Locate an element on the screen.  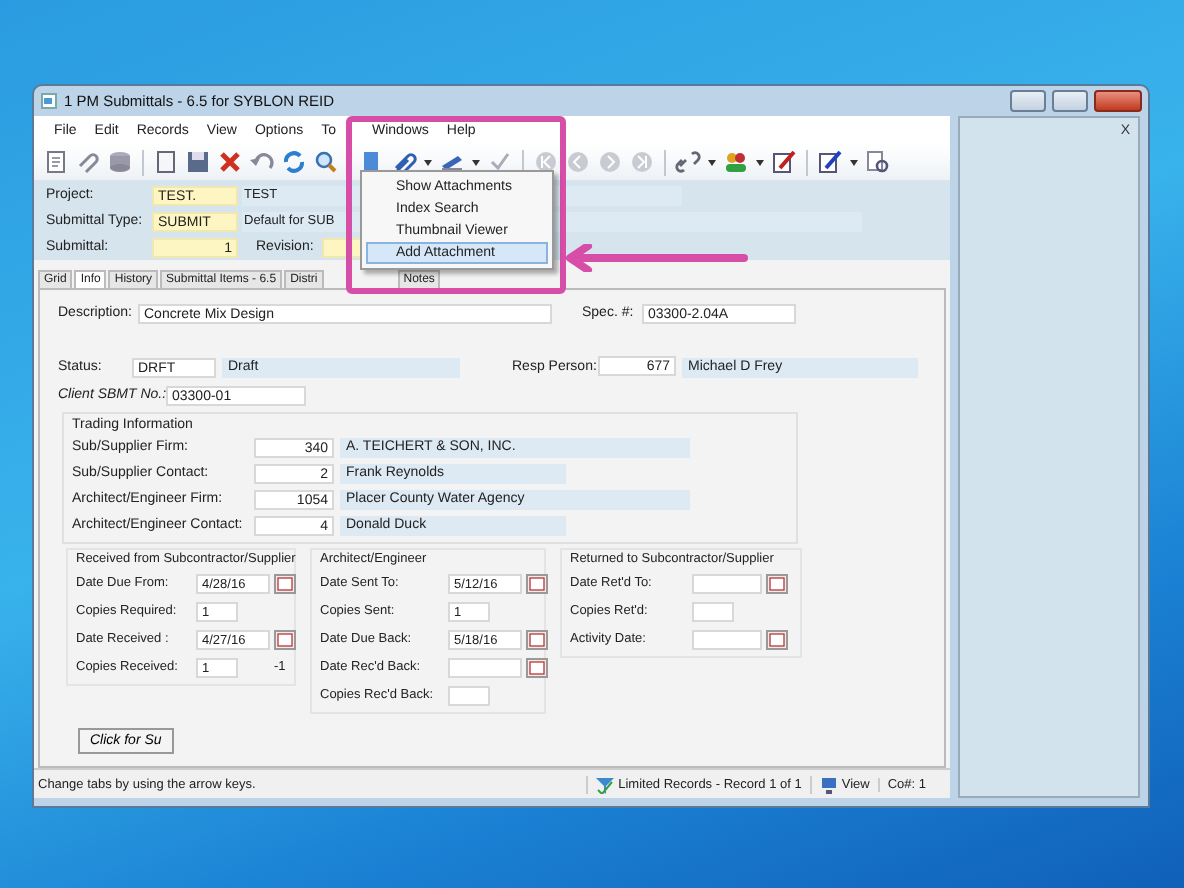
save-icon is located at coordinates (198, 162).